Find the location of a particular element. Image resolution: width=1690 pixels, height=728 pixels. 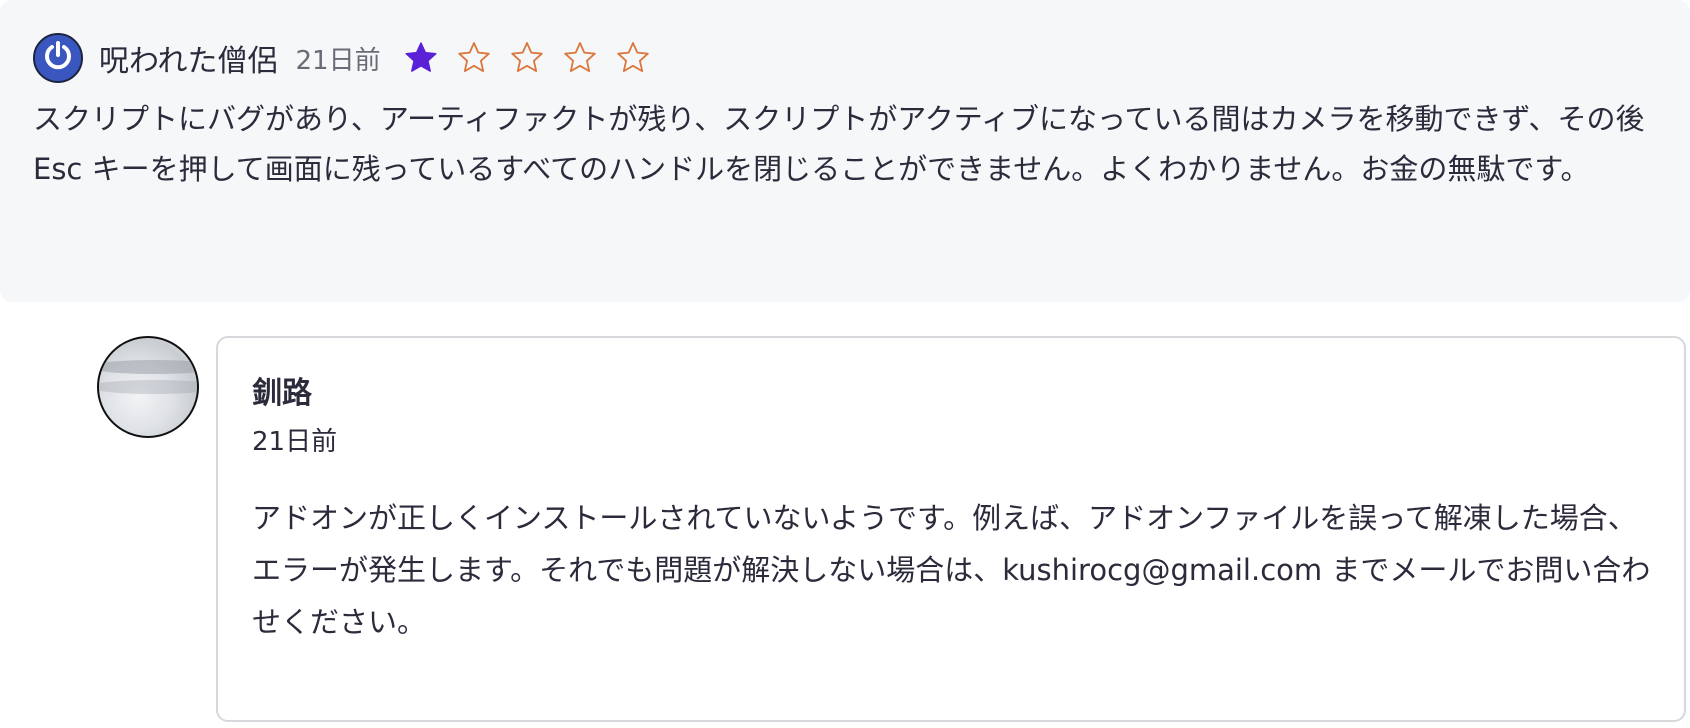

review-header: 呪われた僧侶 21日前 is located at coordinates (845, 58).